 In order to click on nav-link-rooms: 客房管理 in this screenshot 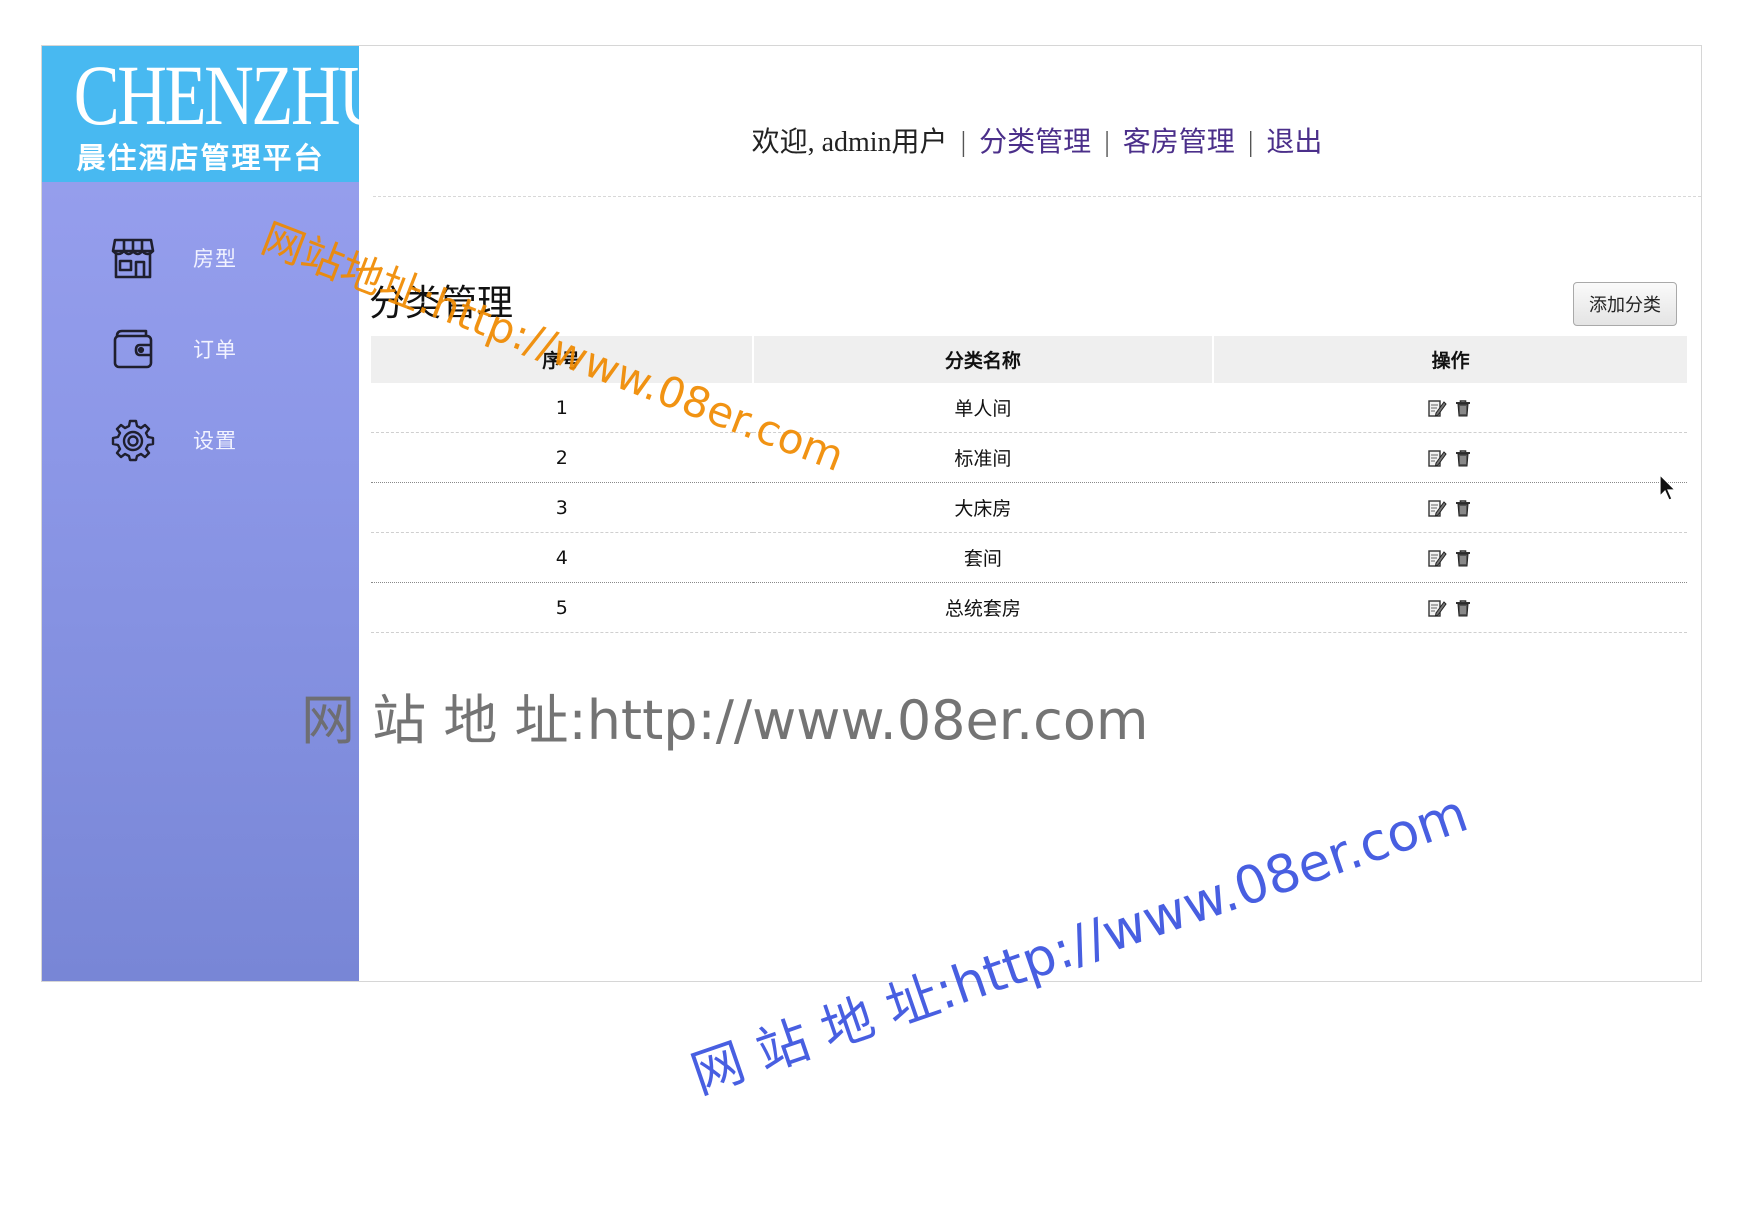, I will do `click(1179, 142)`.